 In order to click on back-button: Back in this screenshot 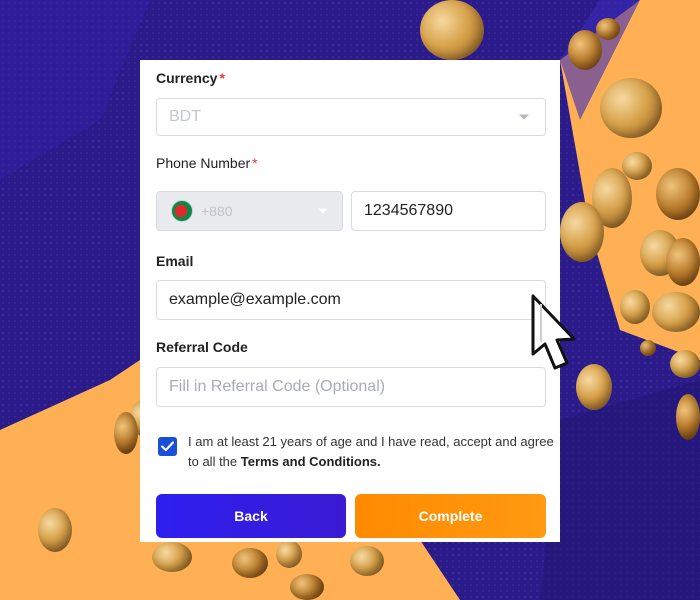, I will do `click(251, 516)`.